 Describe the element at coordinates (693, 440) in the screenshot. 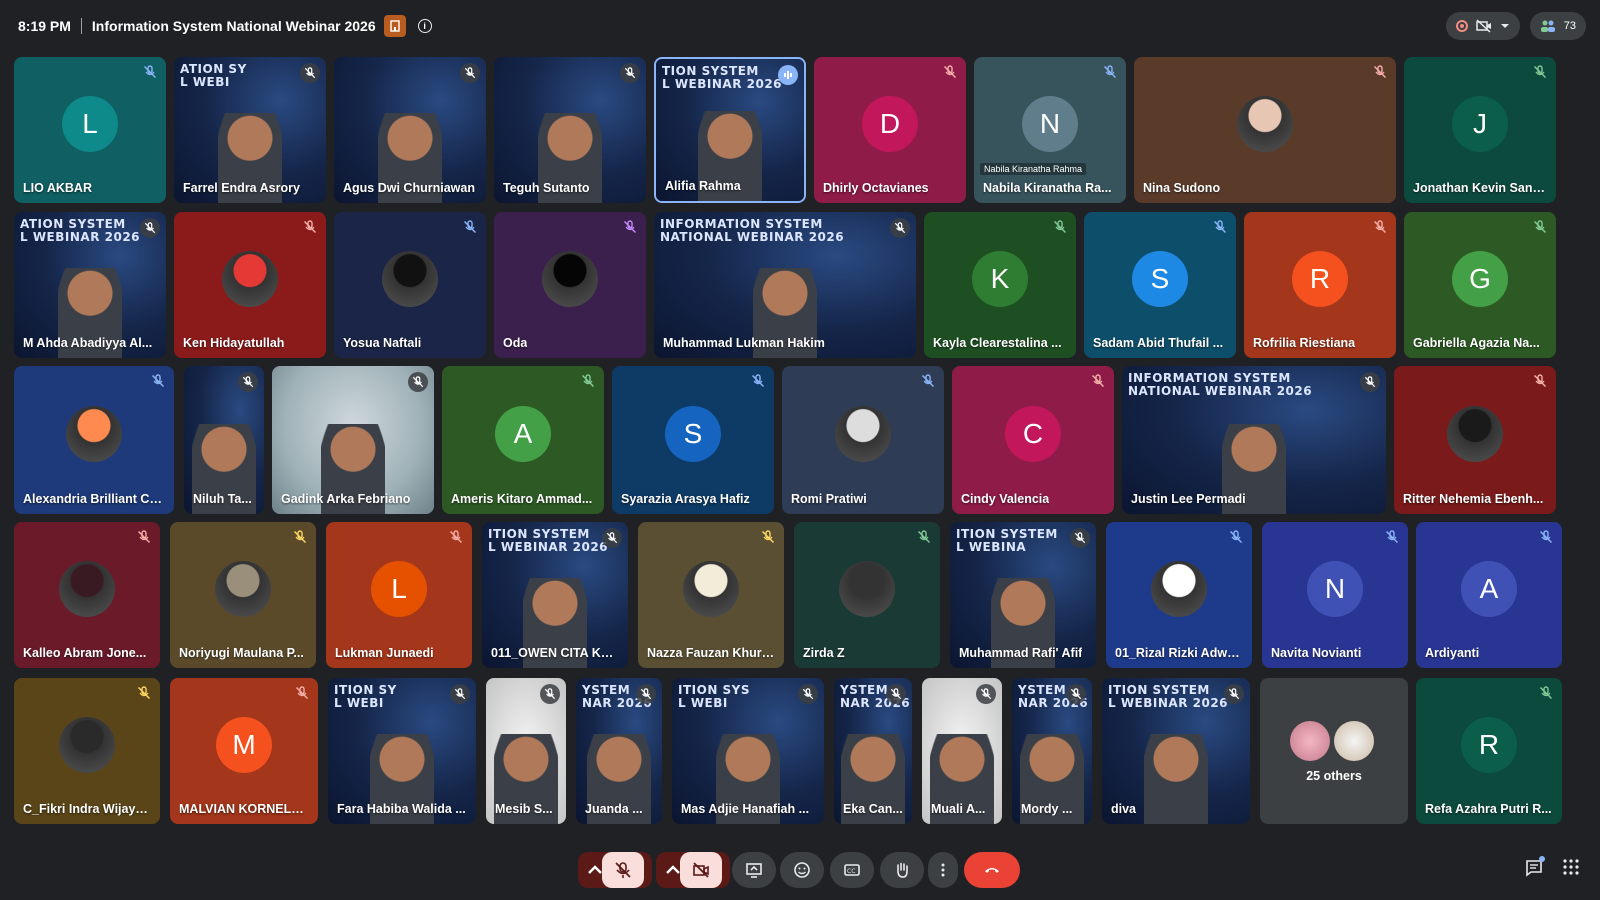

I see `participant-tile: S Syarazia Arasya Hafiz` at that location.